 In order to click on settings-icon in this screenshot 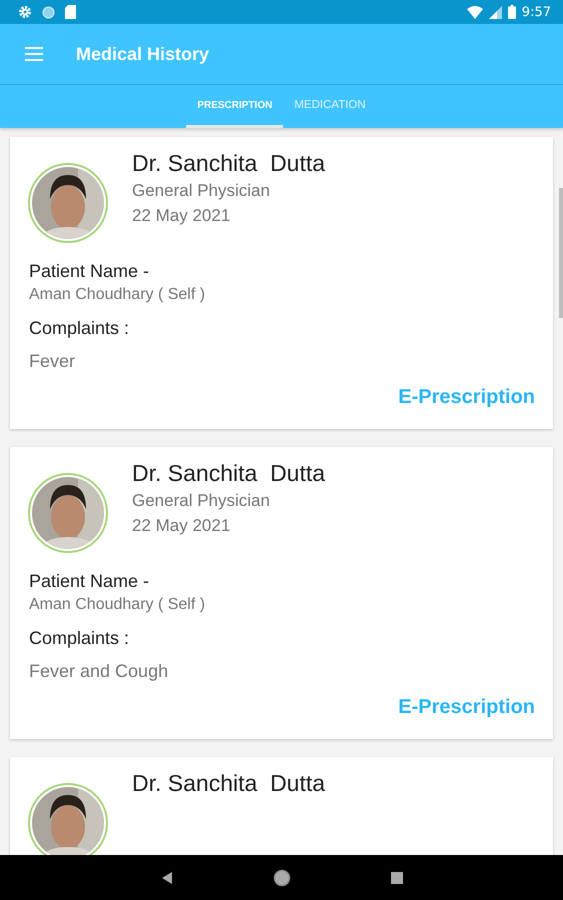, I will do `click(25, 12)`.